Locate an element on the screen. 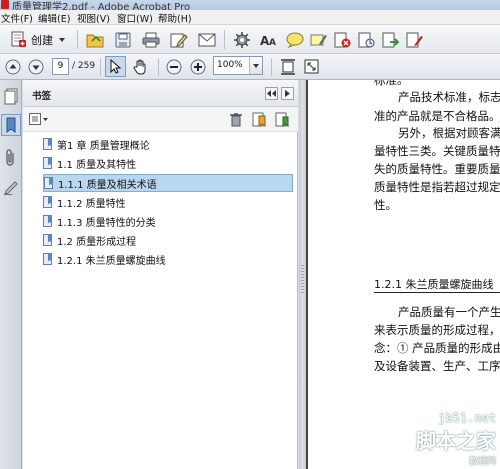 This screenshot has height=469, width=500. bookmarks-toolbar is located at coordinates (160, 119).